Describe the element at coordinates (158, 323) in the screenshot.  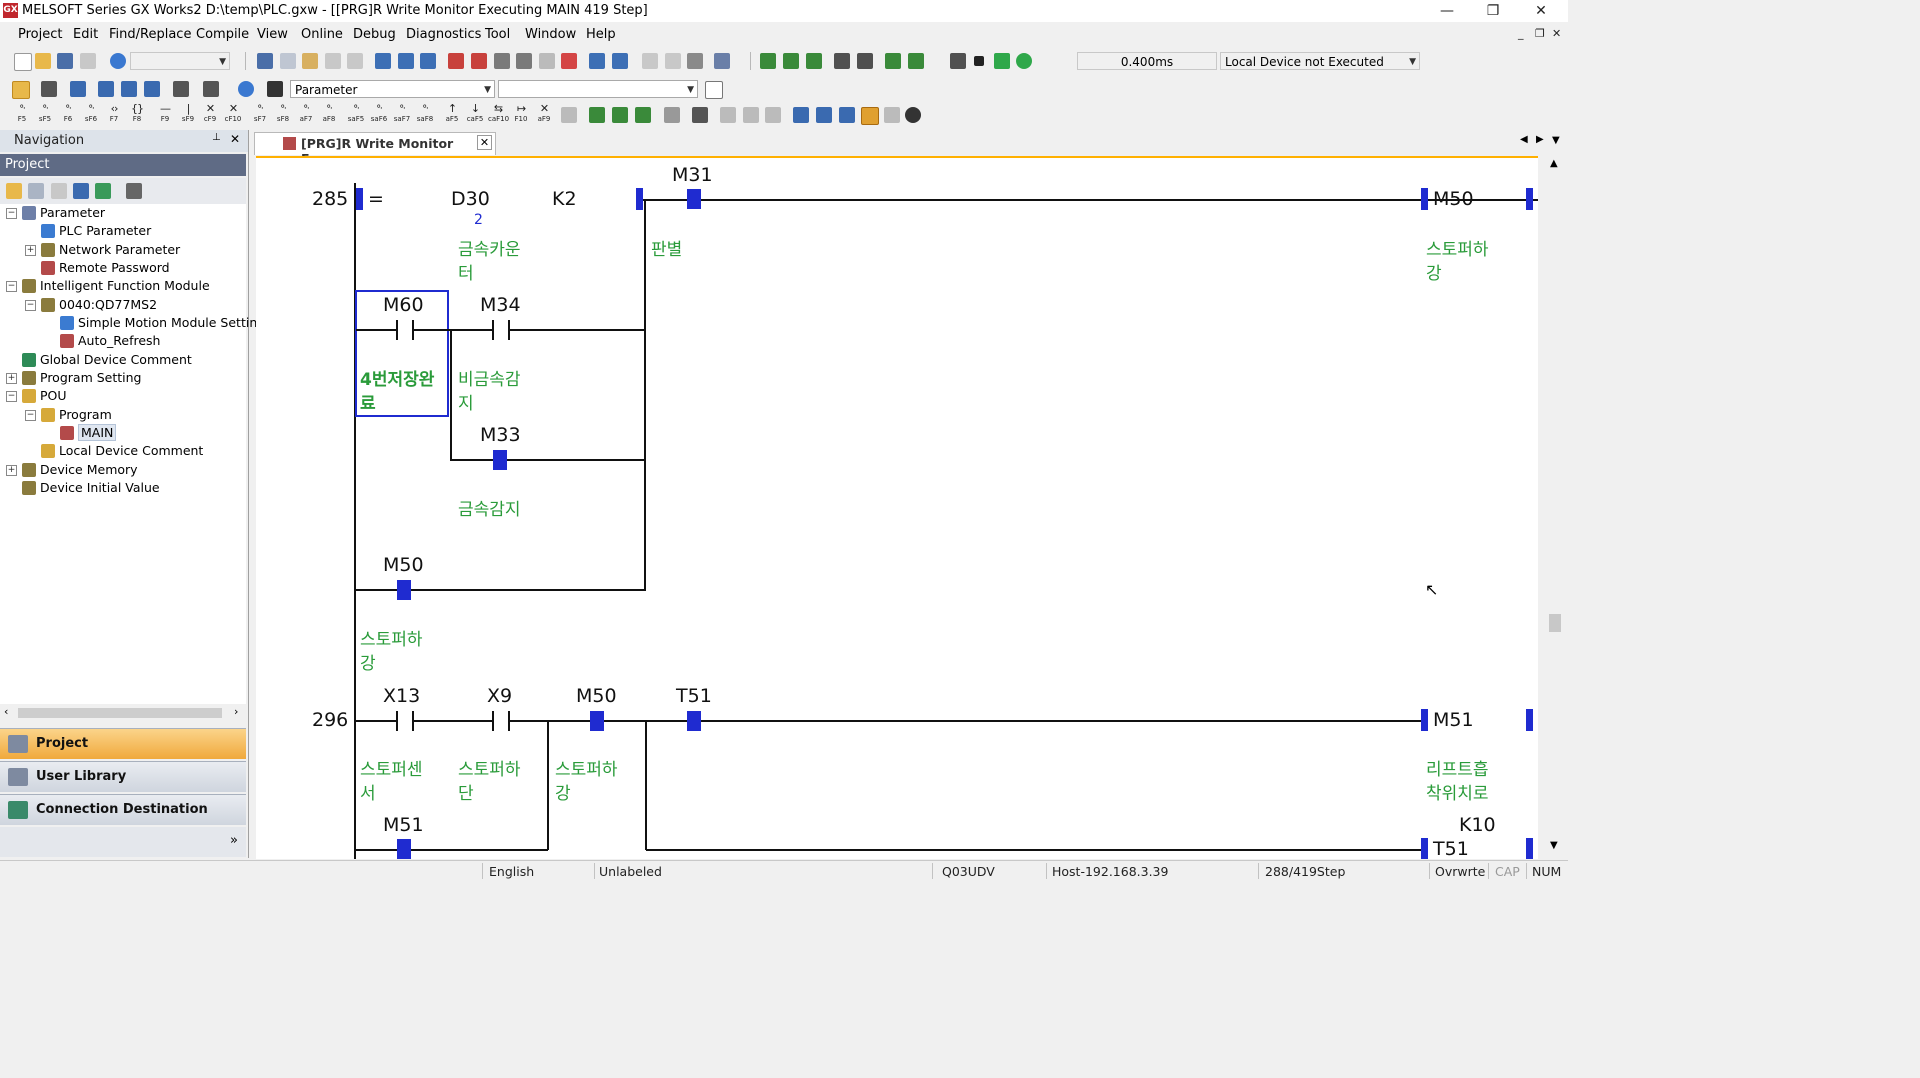
I see `tree-item-simple-motion-module-settin: Simple Motion Module Settin` at that location.